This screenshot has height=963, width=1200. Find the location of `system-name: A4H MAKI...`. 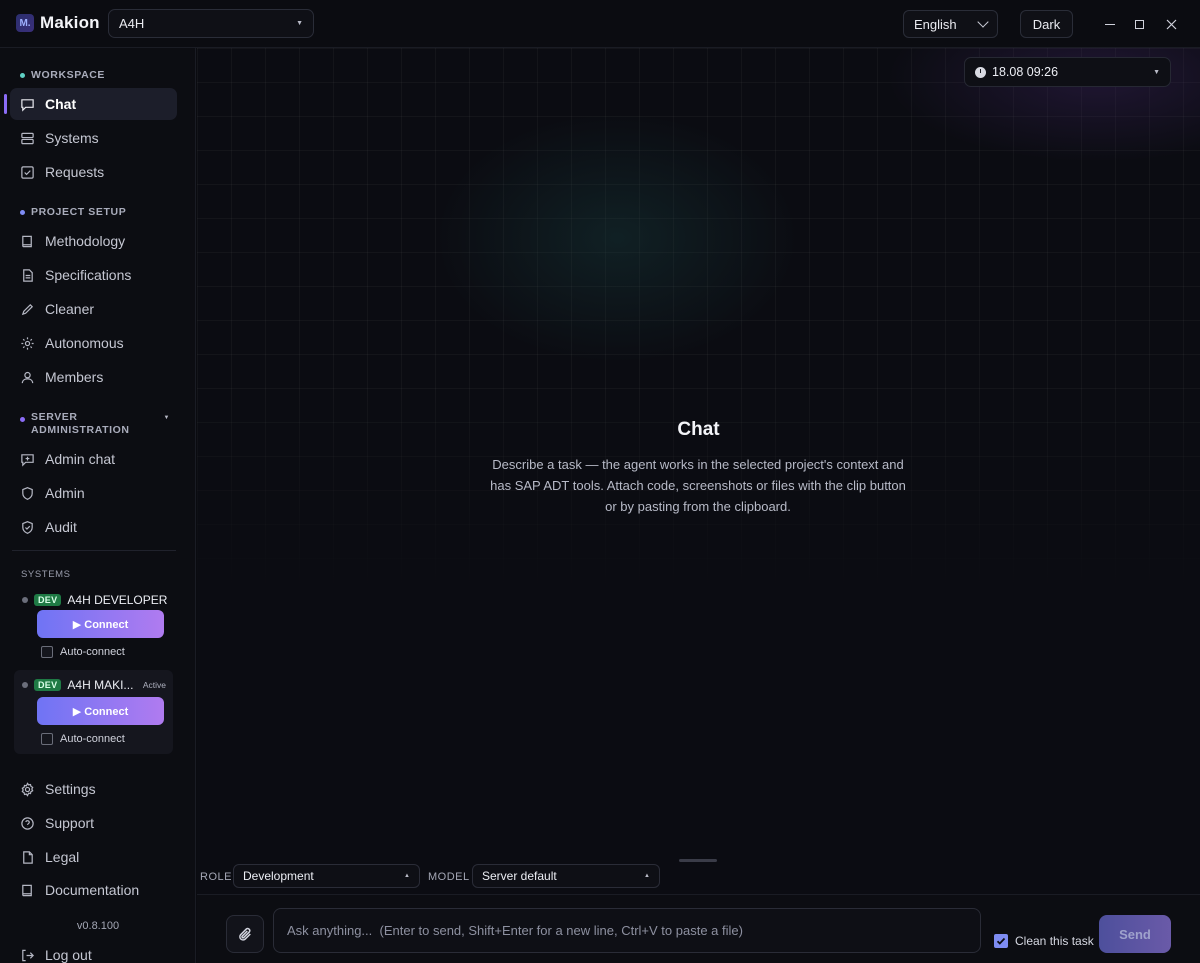

system-name: A4H MAKI... is located at coordinates (100, 685).